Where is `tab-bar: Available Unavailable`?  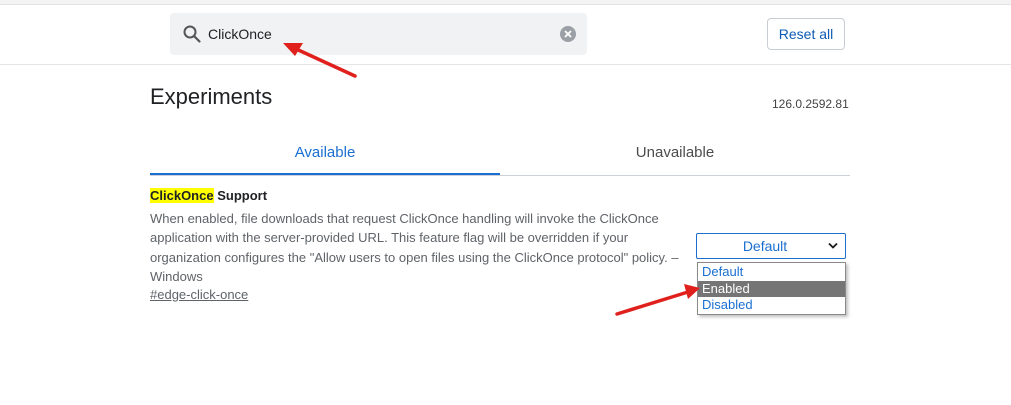
tab-bar: Available Unavailable is located at coordinates (500, 153).